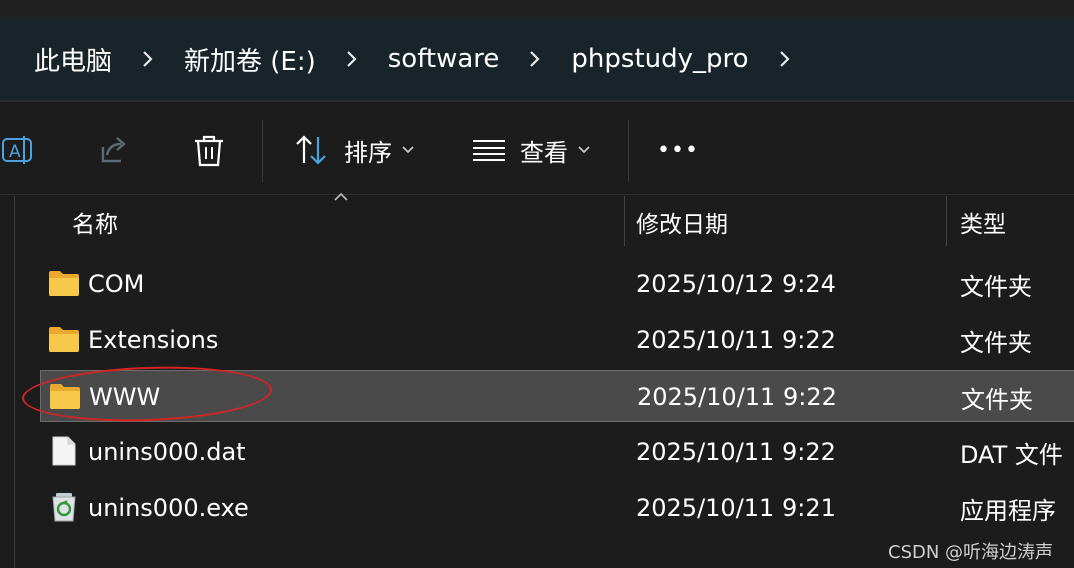 The image size is (1074, 568). Describe the element at coordinates (537, 9) in the screenshot. I see `title-strip` at that location.